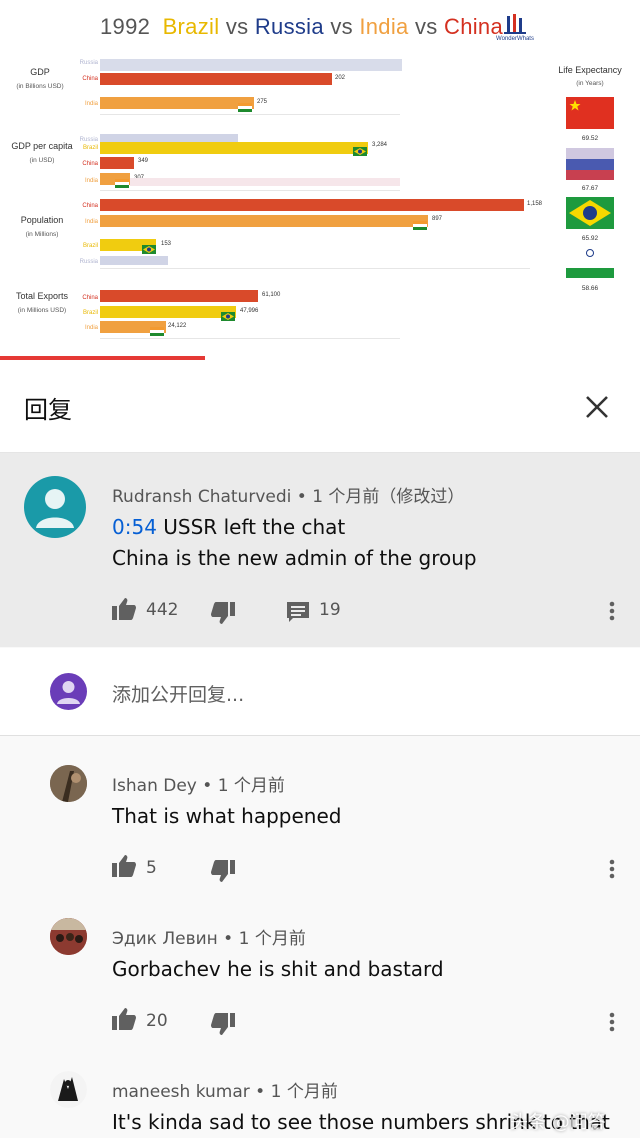  Describe the element at coordinates (590, 188) in the screenshot. I see `life-exp-value: 67.67` at that location.